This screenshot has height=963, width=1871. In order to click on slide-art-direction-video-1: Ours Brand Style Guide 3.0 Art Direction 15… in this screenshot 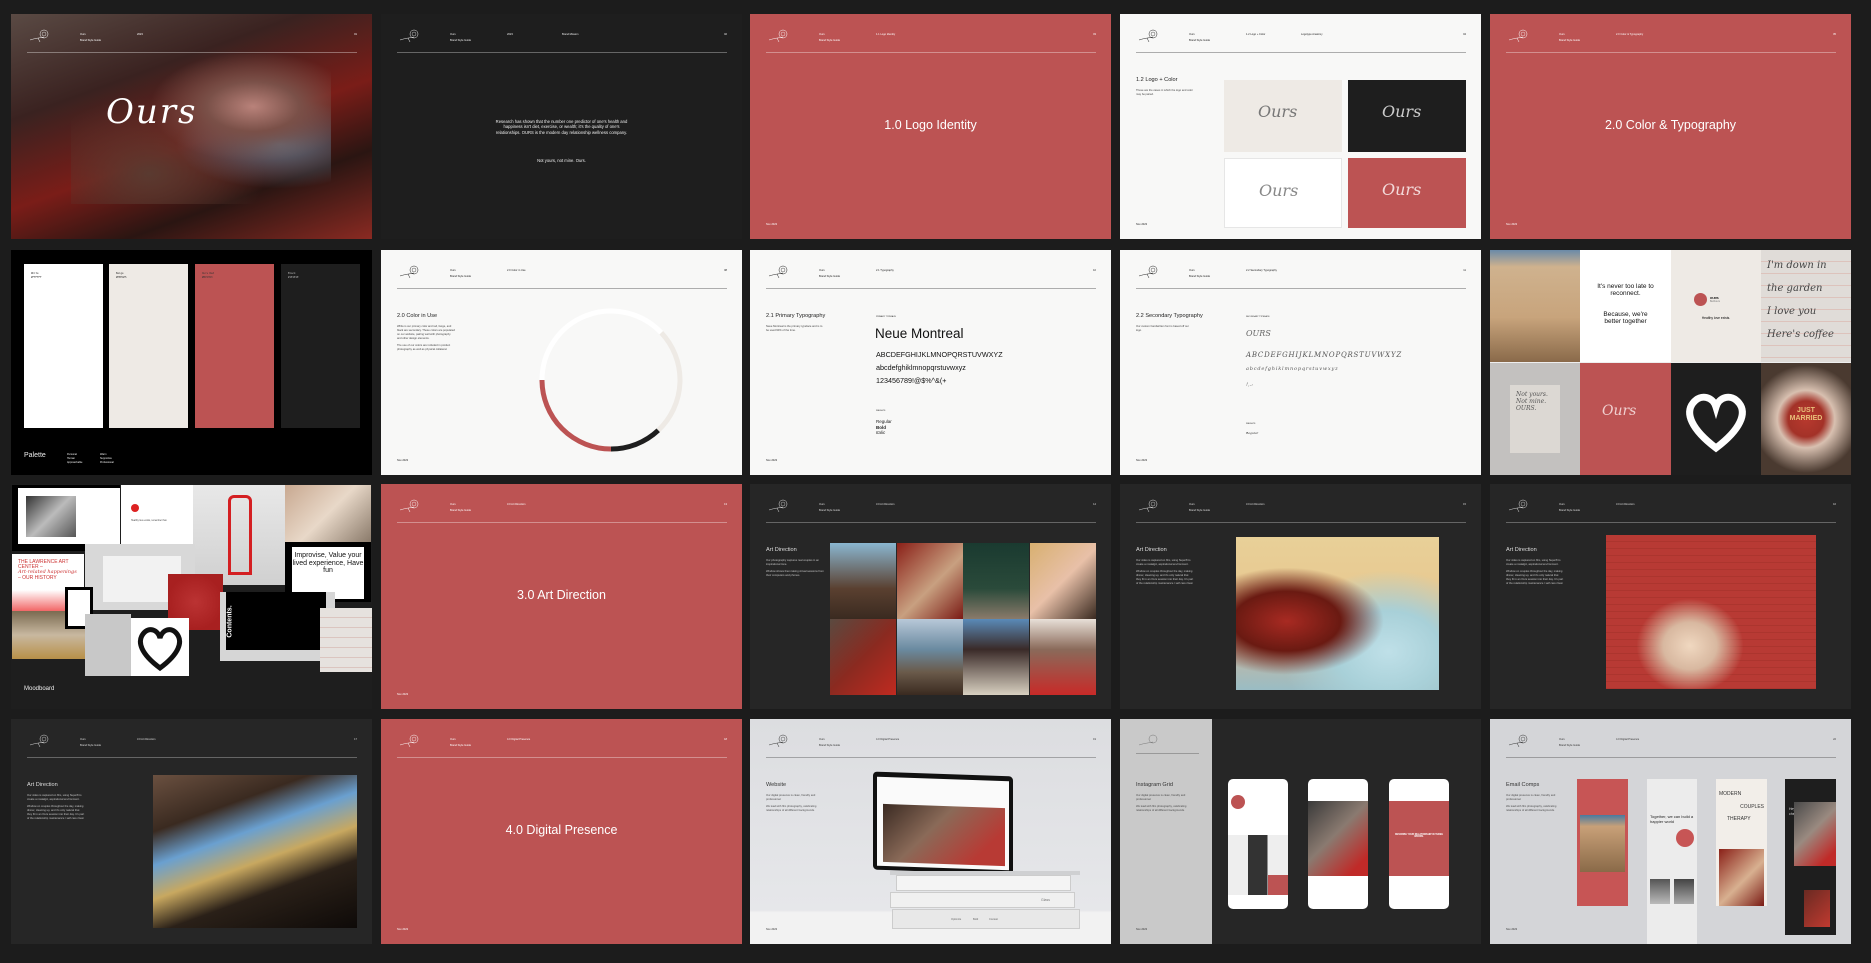, I will do `click(1300, 596)`.